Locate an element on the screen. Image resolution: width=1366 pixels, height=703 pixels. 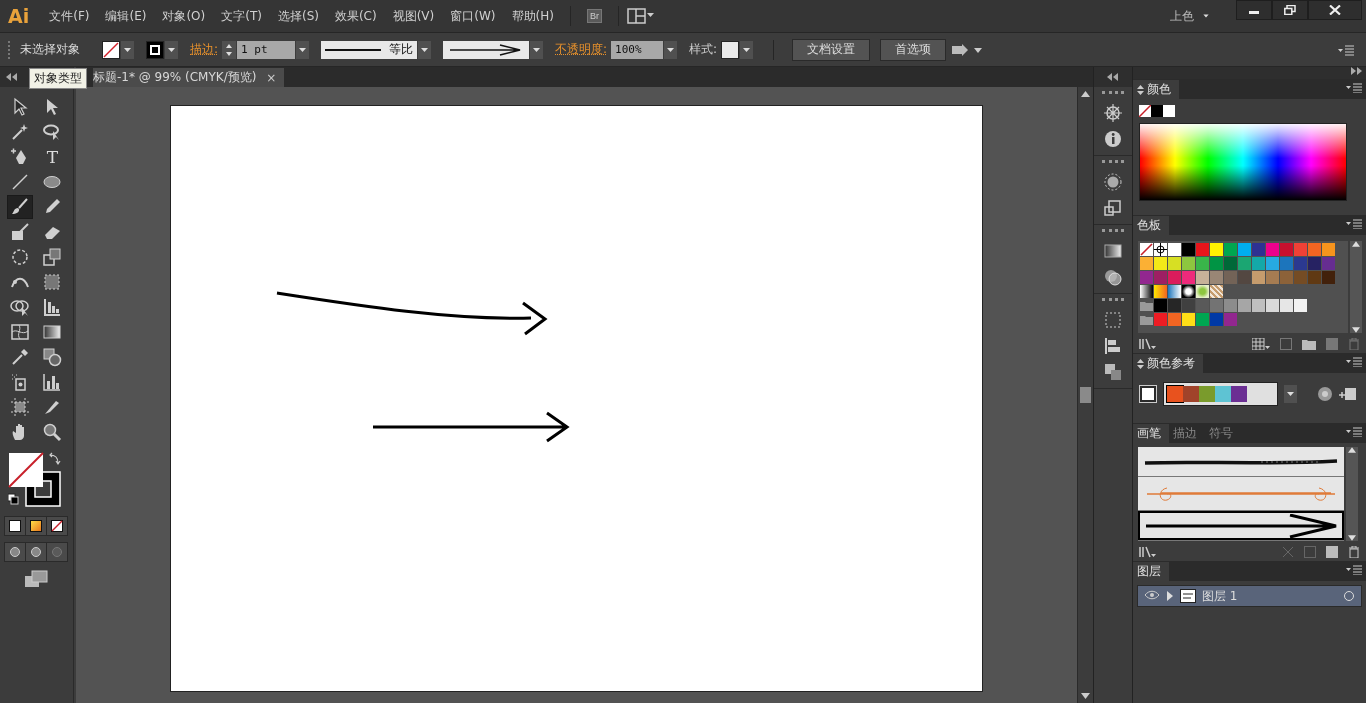
tab-close-button: × is located at coordinates (271, 77).